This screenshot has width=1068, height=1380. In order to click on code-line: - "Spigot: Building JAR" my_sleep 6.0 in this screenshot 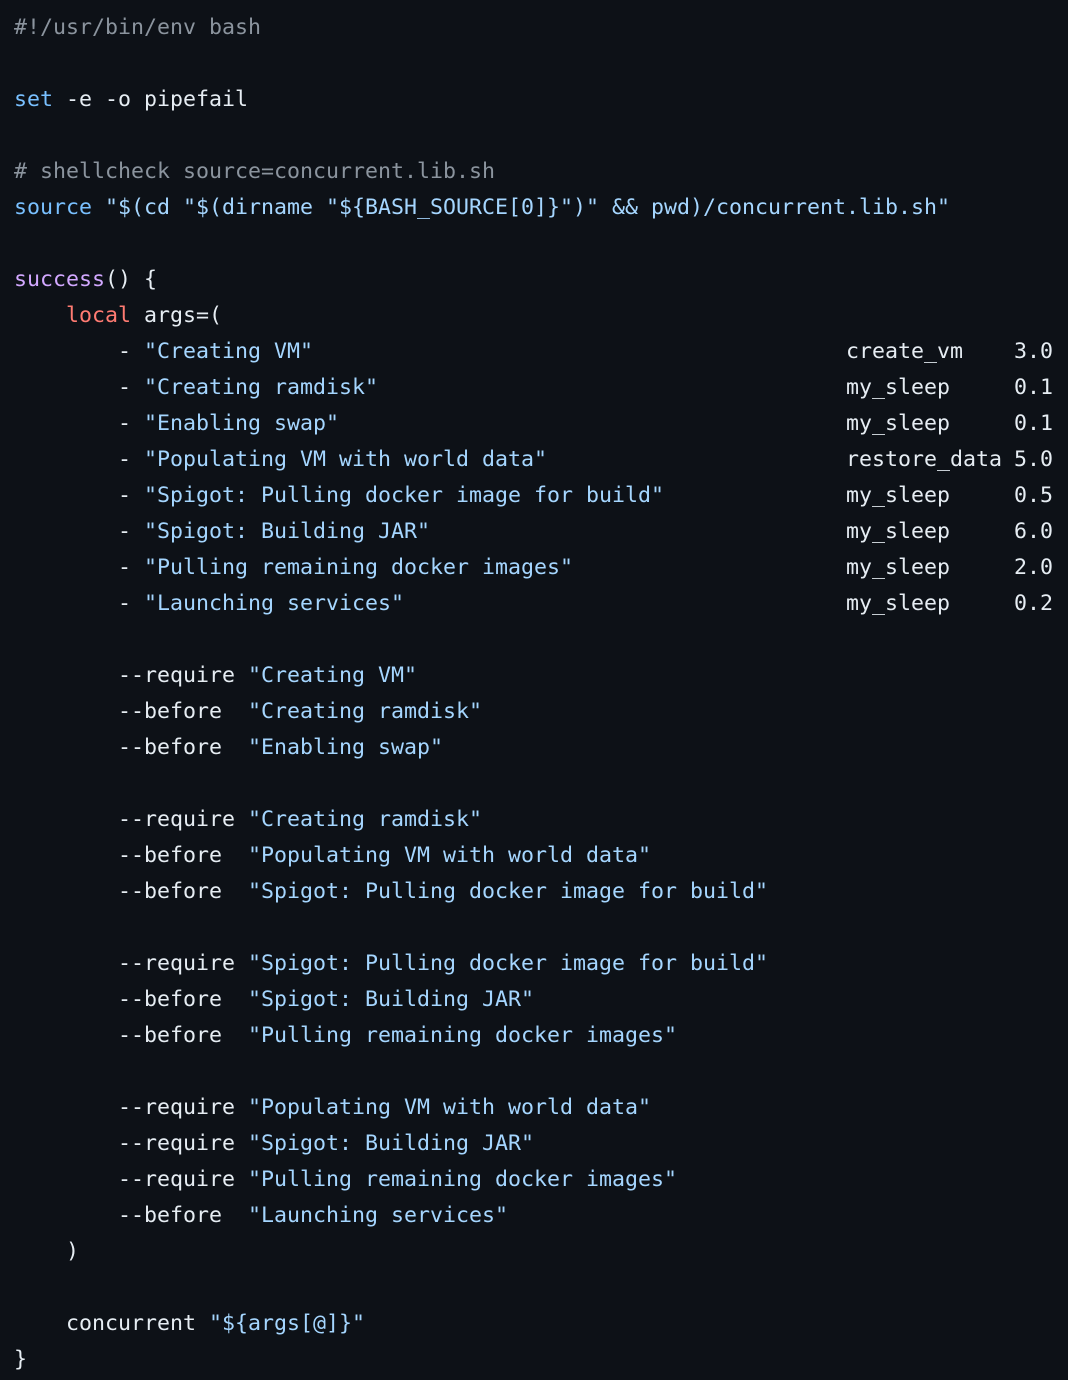, I will do `click(533, 532)`.